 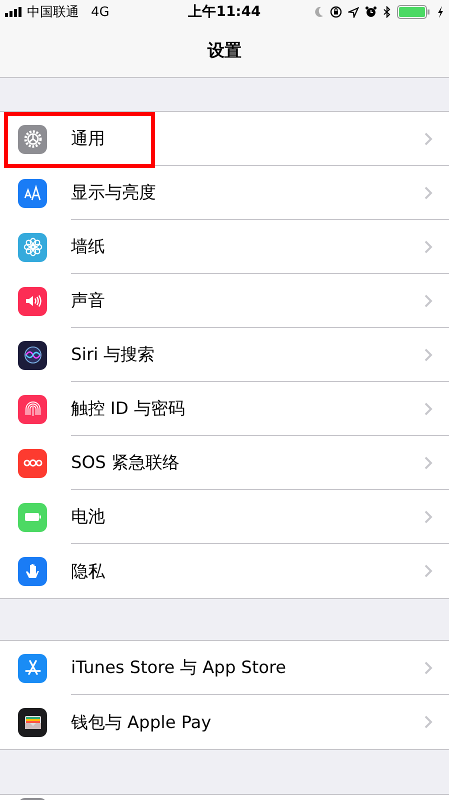 I want to click on settings-row: 声音, so click(x=224, y=301).